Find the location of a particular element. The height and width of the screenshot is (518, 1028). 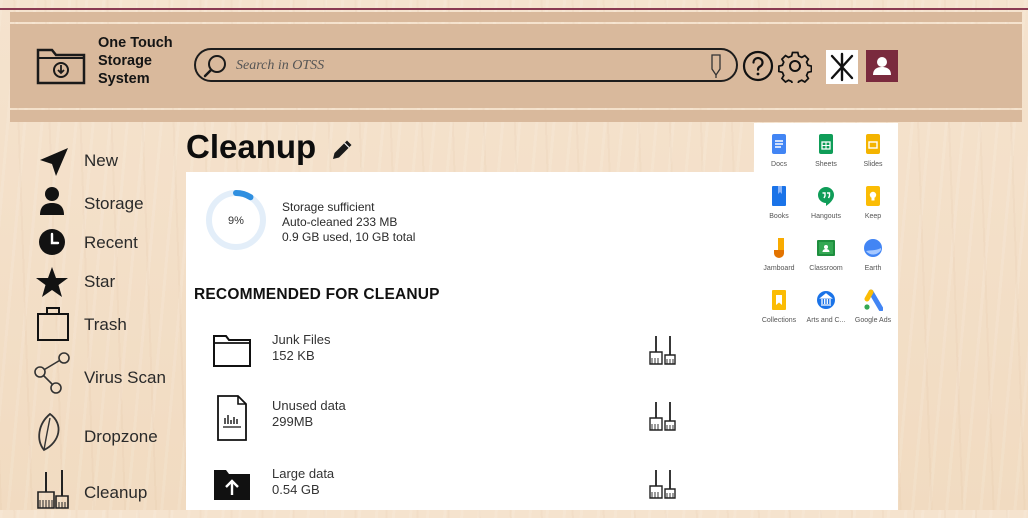

sidebar-item-label: Star is located at coordinates (100, 281).